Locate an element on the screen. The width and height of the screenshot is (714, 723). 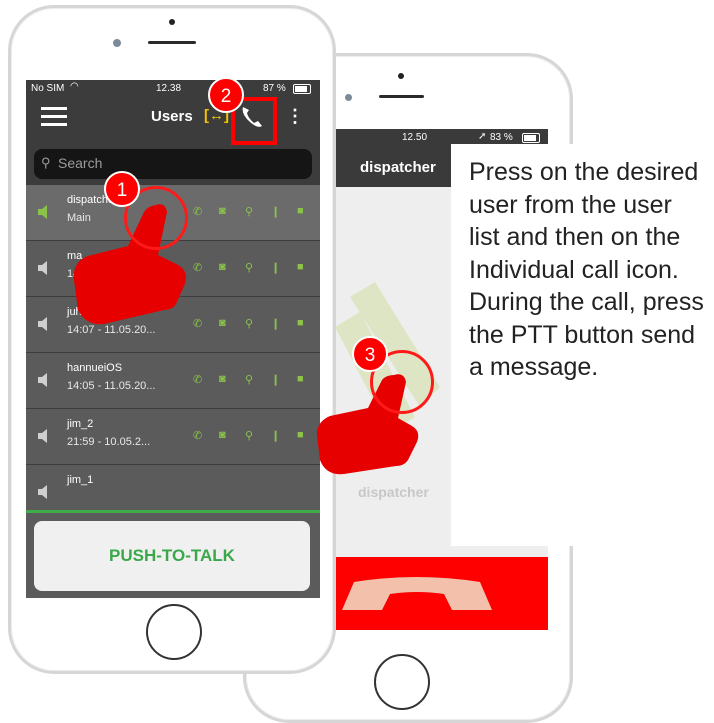
user-row: jim_2 21:59 - 10.05.2... ✆ ◙ ⚲ ❙ ■ is located at coordinates (173, 437).